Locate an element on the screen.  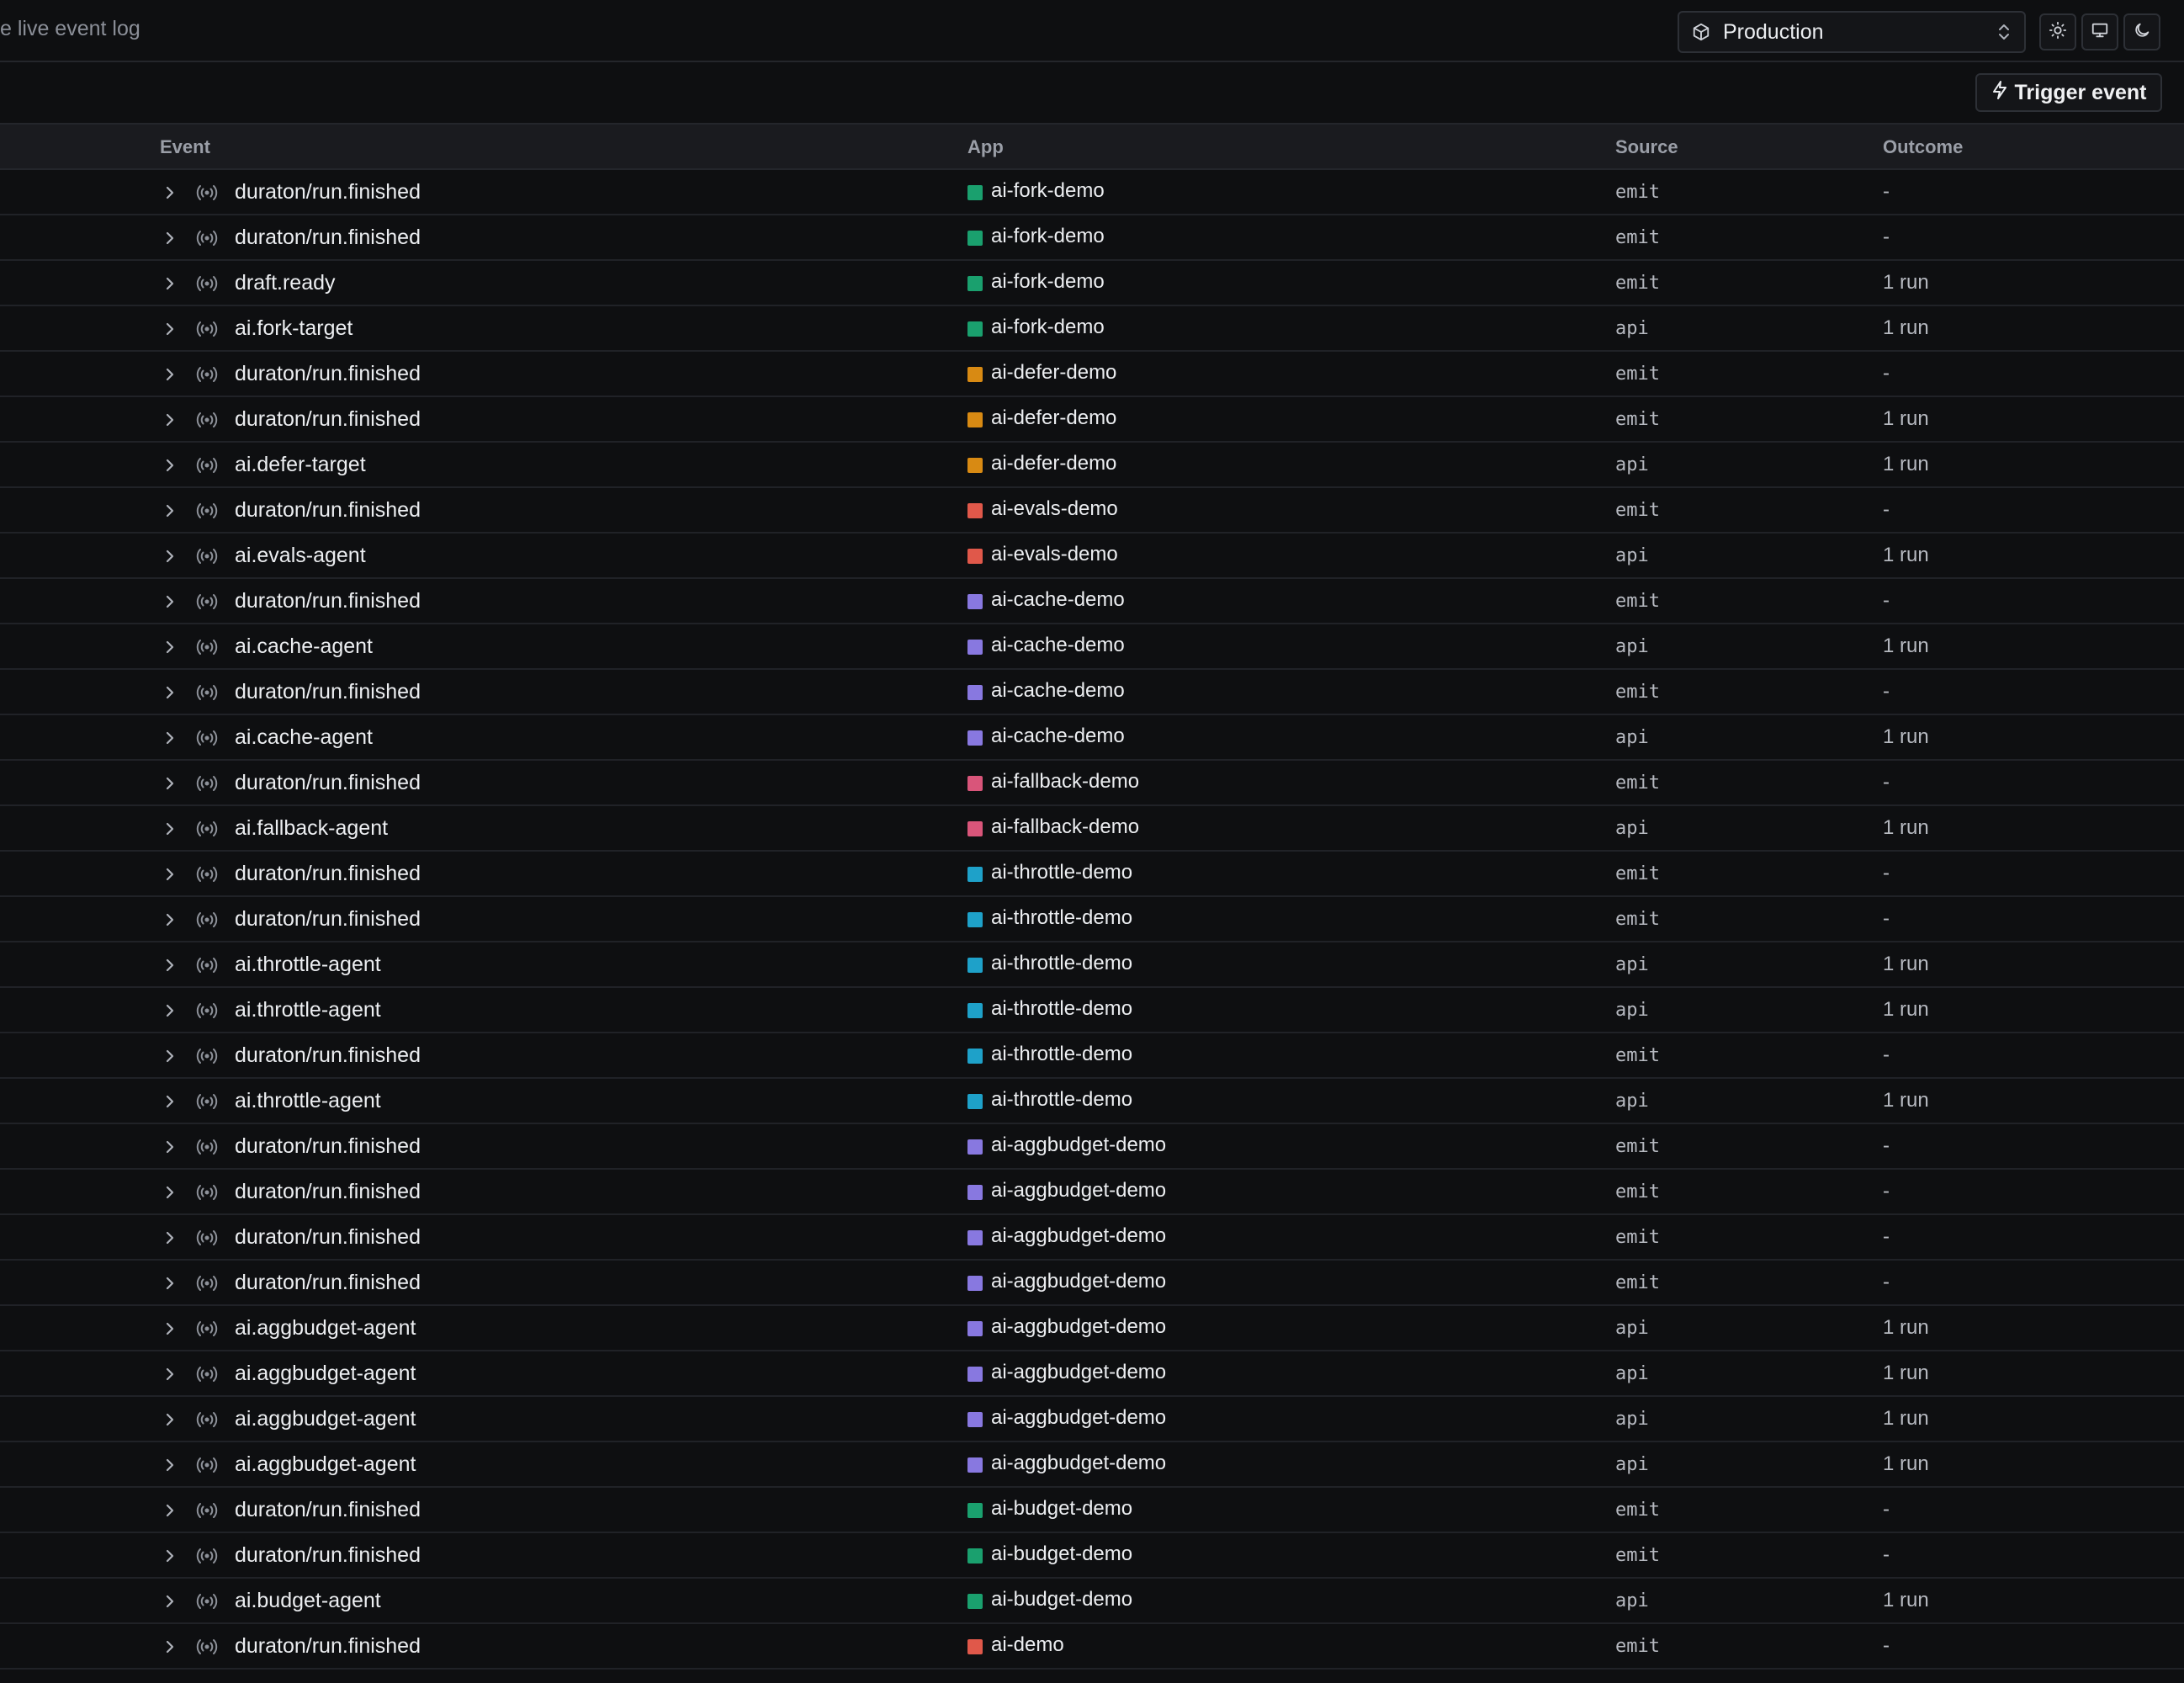
table-row: ai.budget-agent ai-budget-demo api 1 run is located at coordinates (1092, 1601).